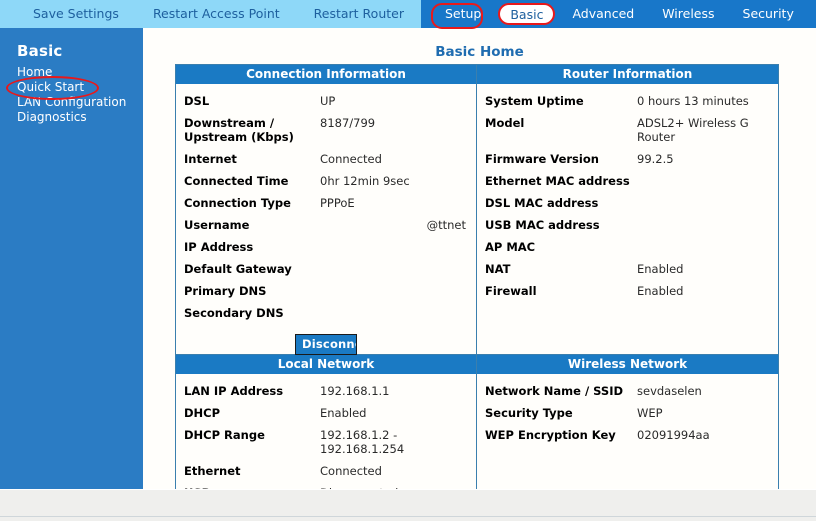  I want to click on row-label: Username, so click(217, 225).